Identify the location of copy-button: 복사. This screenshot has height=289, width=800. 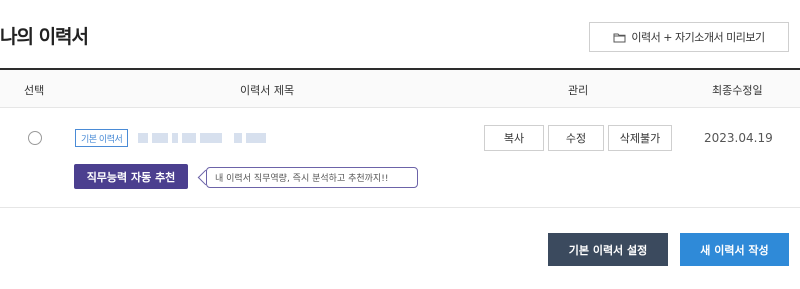
(514, 138).